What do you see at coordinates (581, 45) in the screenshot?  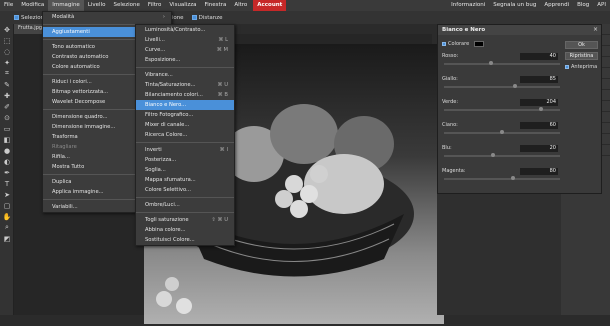 I see `ok-button: Ok` at bounding box center [581, 45].